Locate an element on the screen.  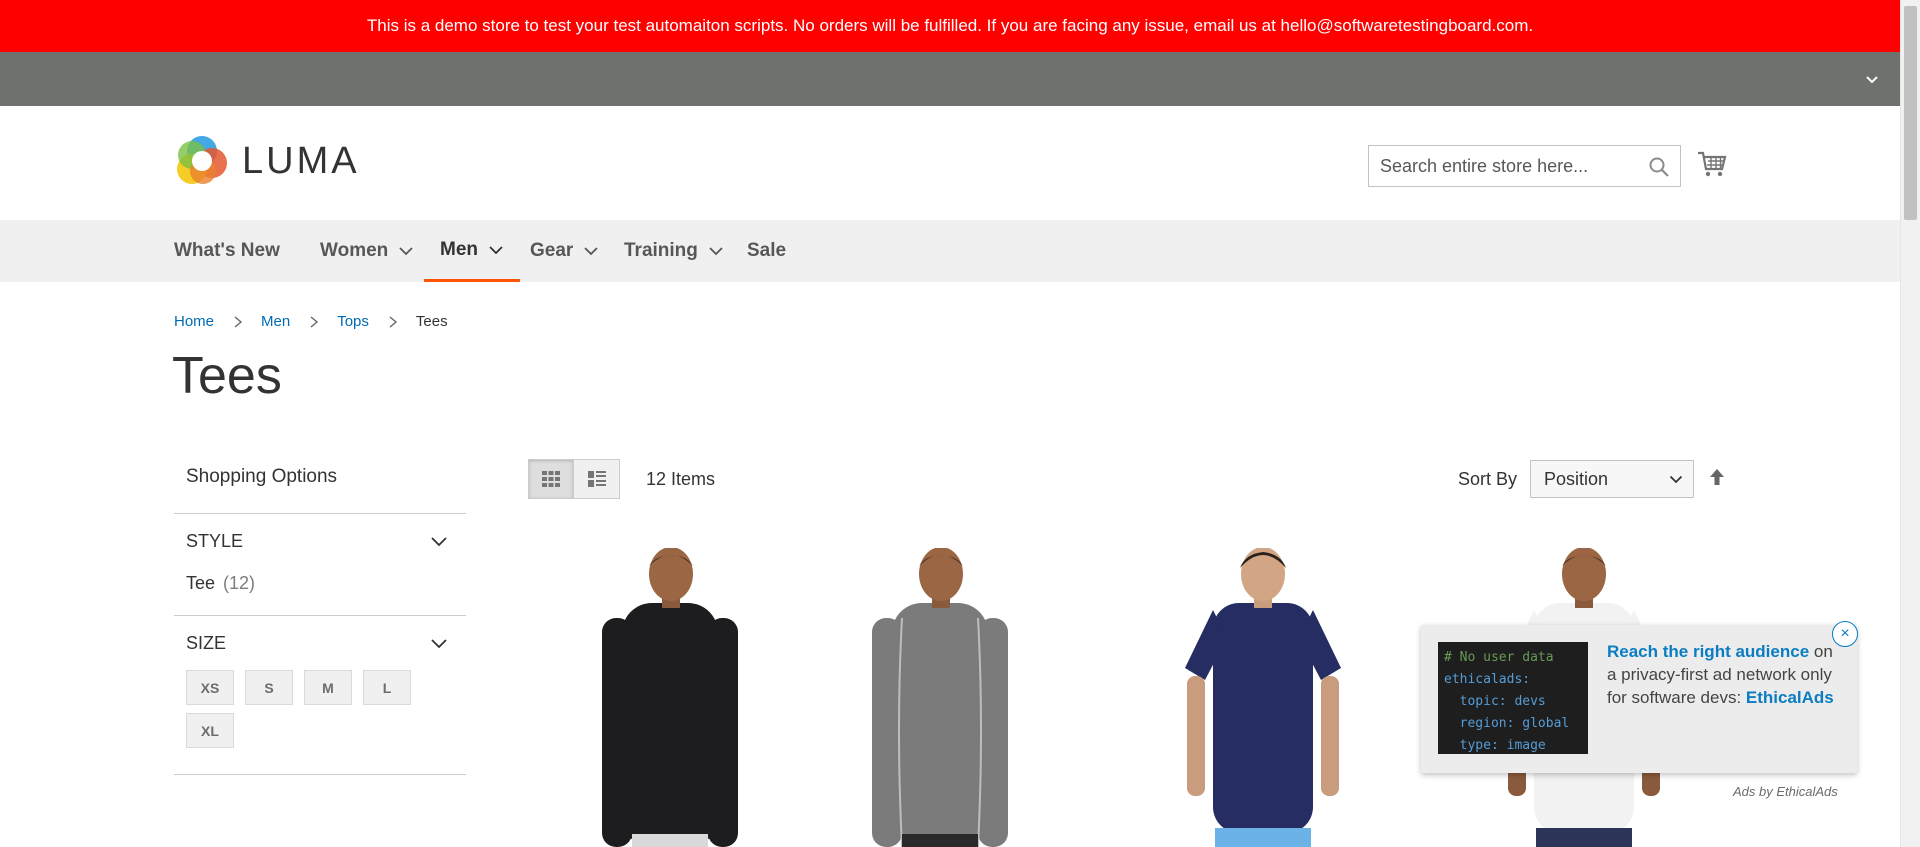
sort-by-label: Sort By is located at coordinates (1488, 479).